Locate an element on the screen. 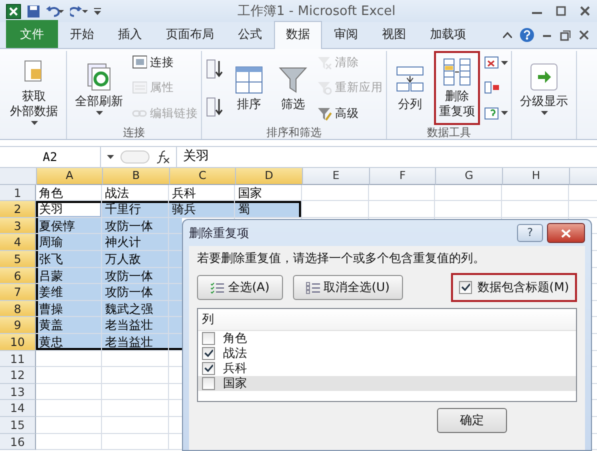 This screenshot has height=451, width=597. ok-button: 确定 is located at coordinates (472, 420).